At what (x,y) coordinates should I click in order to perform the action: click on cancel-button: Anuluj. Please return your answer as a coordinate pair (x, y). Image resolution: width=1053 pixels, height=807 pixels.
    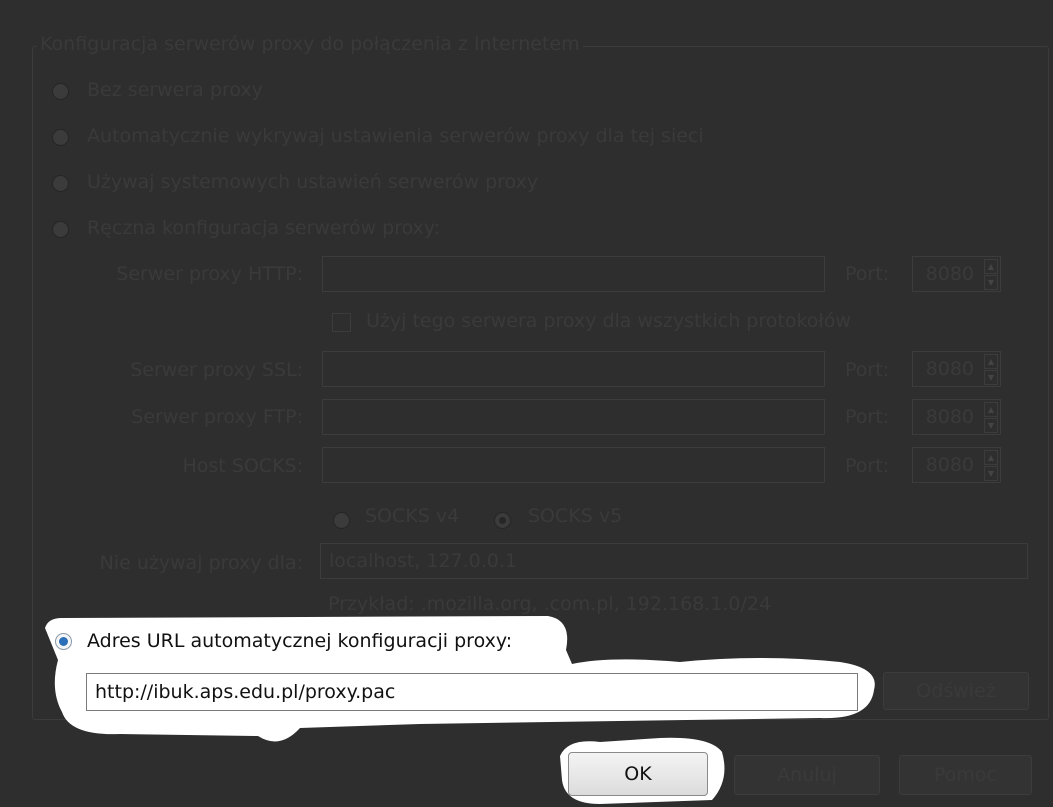
    Looking at the image, I should click on (807, 775).